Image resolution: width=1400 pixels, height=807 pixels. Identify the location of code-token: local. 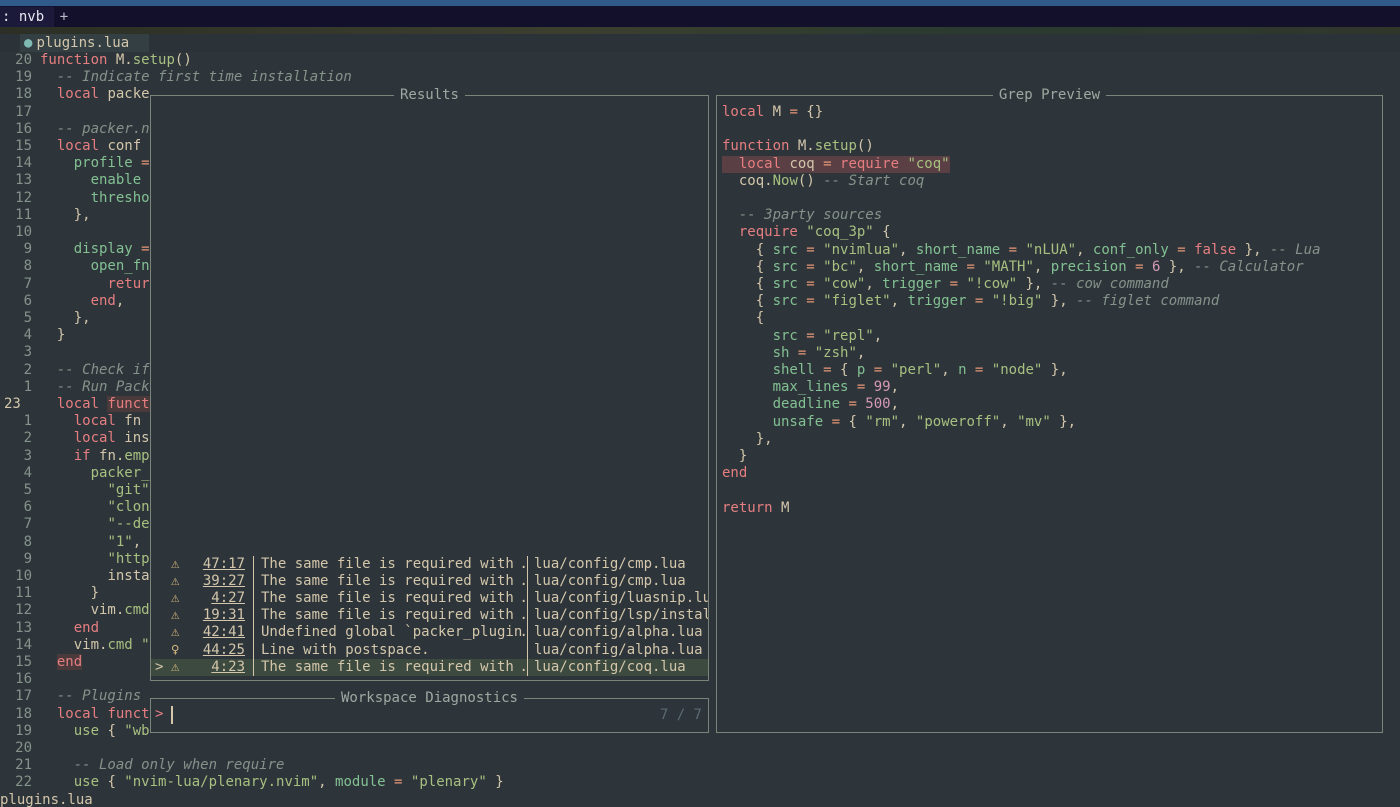
(82, 404).